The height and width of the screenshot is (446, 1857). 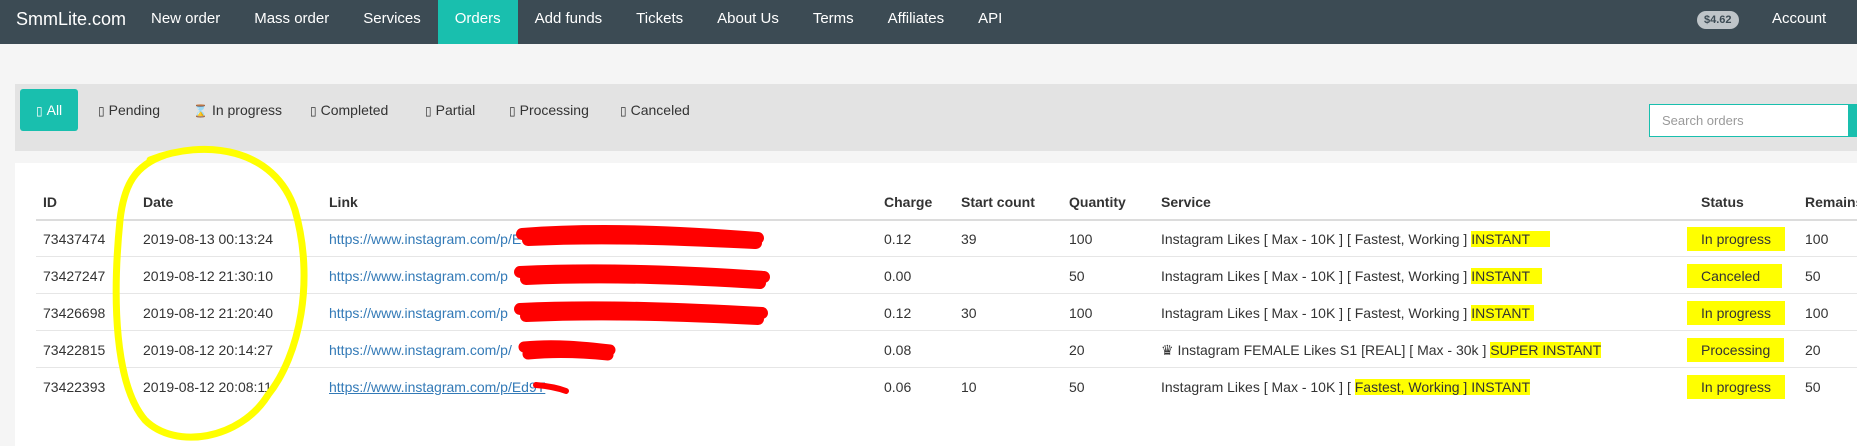 I want to click on filter-tab-label: Pending, so click(x=134, y=110).